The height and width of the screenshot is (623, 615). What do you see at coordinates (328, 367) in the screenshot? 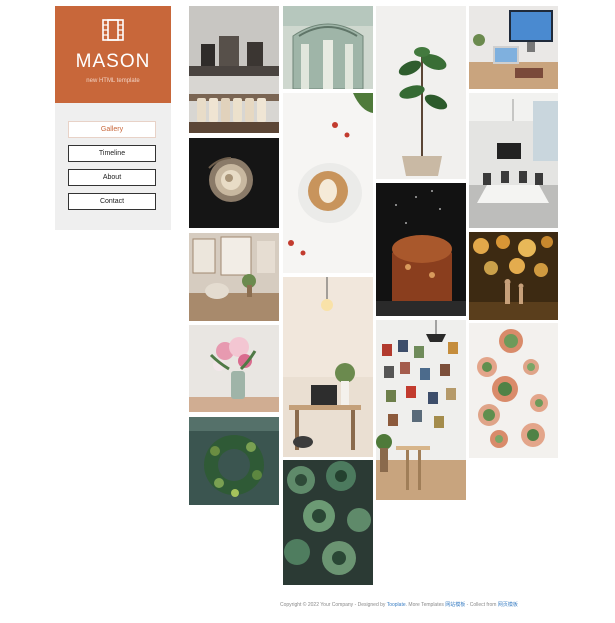
I see `gallery-image-pendant-lamp` at bounding box center [328, 367].